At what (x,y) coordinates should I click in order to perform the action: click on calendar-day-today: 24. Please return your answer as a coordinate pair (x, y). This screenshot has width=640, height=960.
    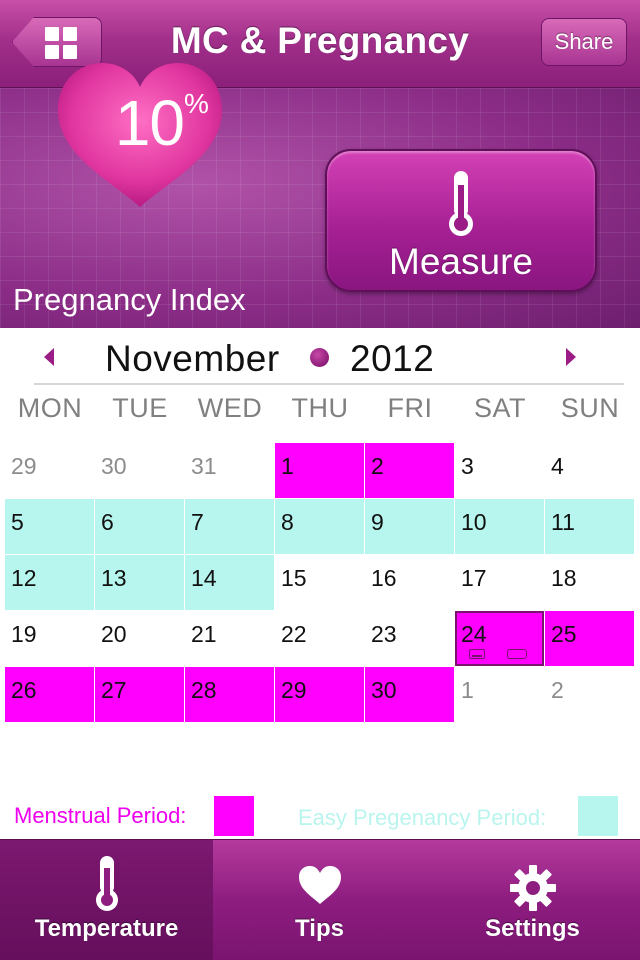
    Looking at the image, I should click on (499, 638).